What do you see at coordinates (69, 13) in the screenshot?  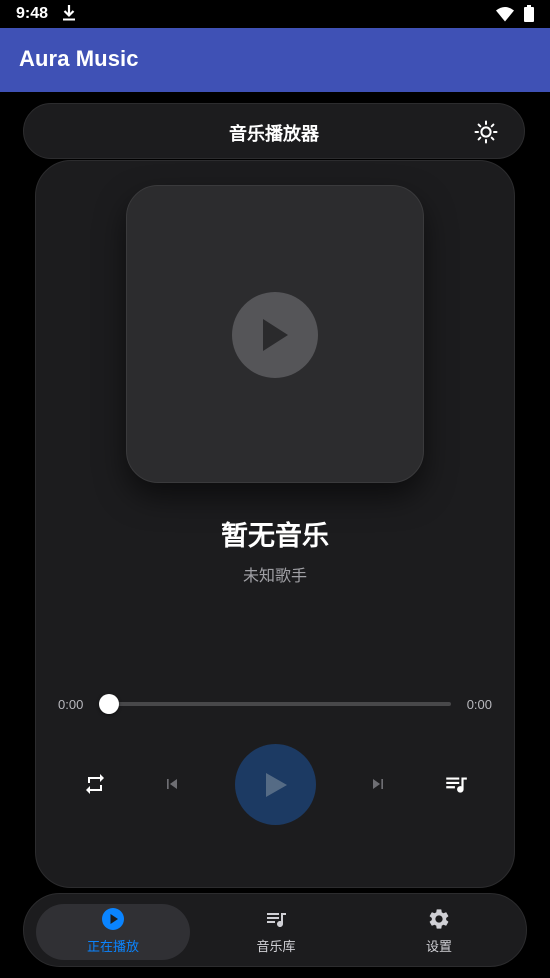 I see `download-icon` at bounding box center [69, 13].